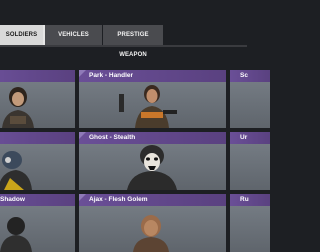 The height and width of the screenshot is (252, 320). I want to click on soldier-name: Ghost - Stealth, so click(112, 137).